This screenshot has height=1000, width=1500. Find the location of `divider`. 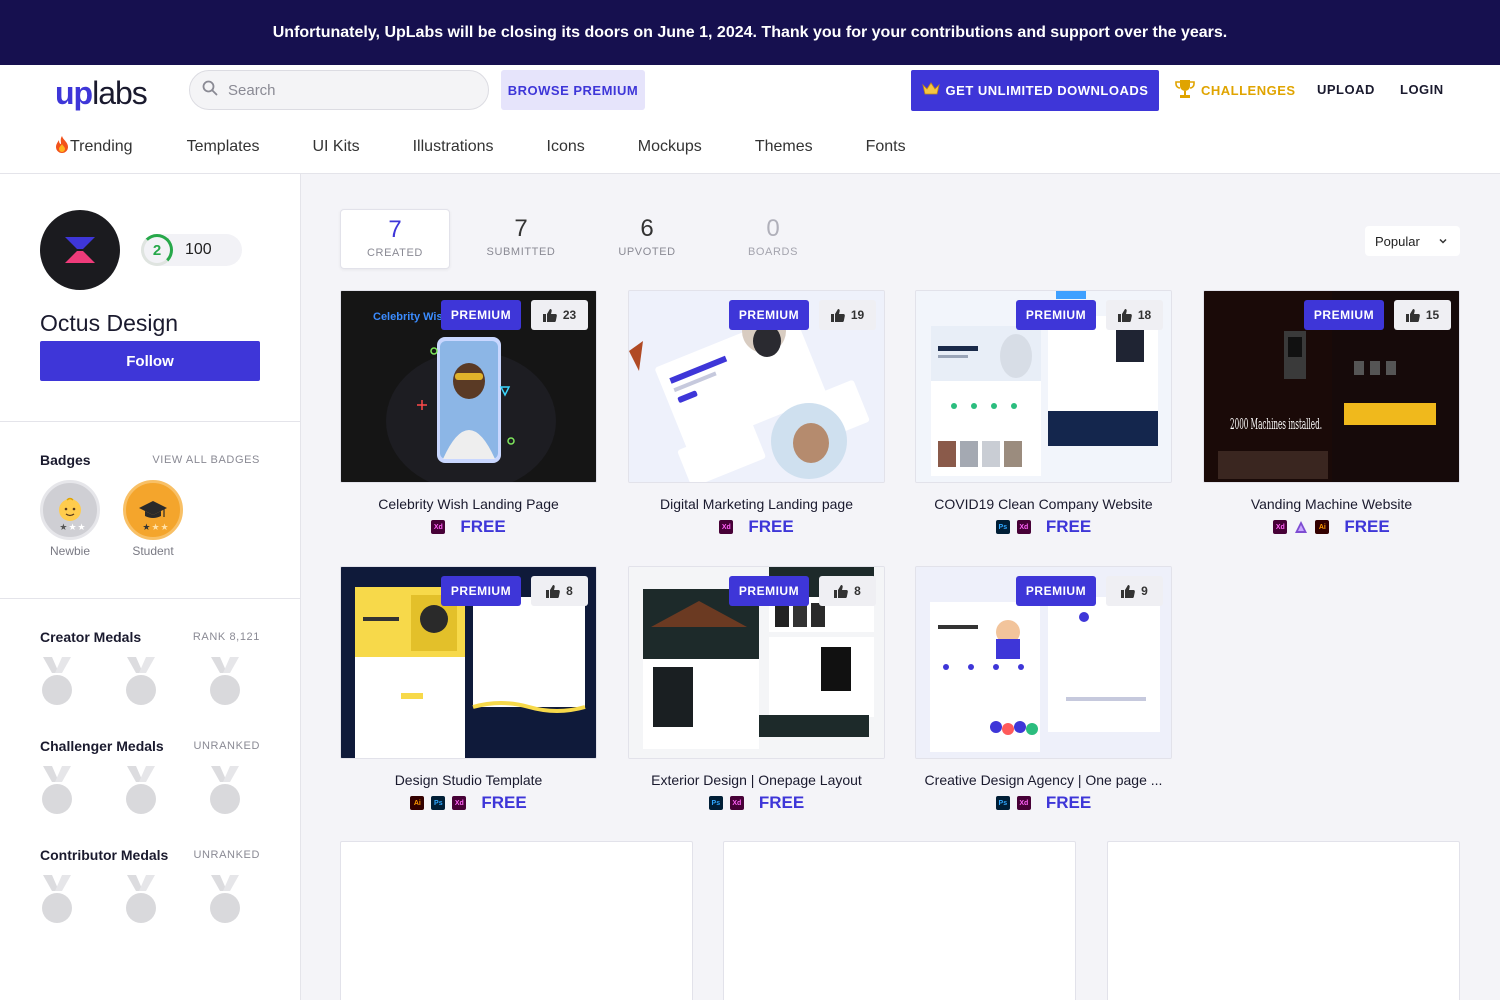

divider is located at coordinates (150, 421).